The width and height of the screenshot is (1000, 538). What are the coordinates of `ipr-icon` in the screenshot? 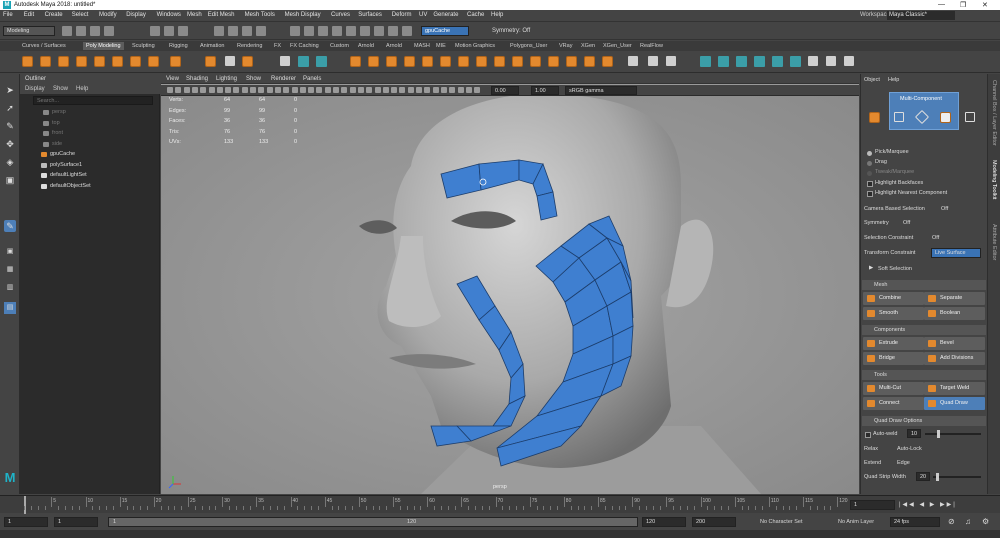 It's located at (323, 31).